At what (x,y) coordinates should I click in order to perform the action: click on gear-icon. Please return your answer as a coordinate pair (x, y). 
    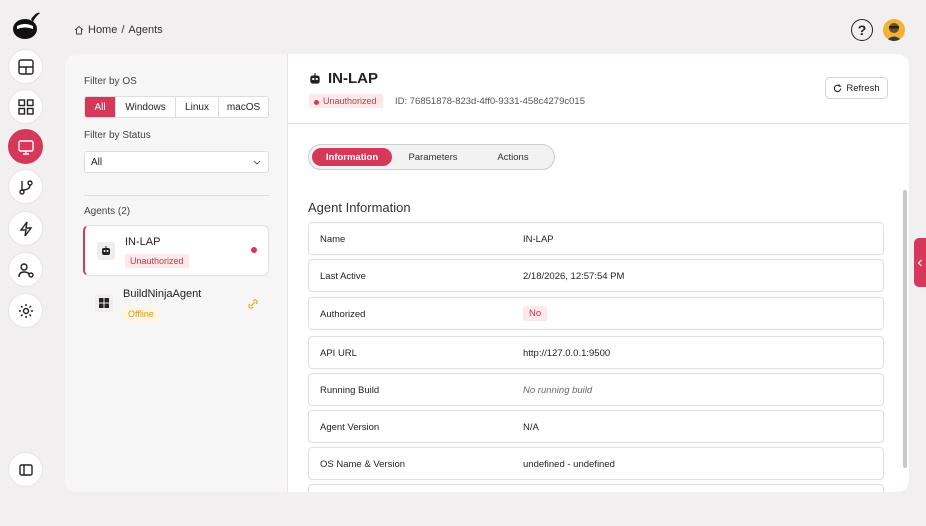
    Looking at the image, I should click on (25, 310).